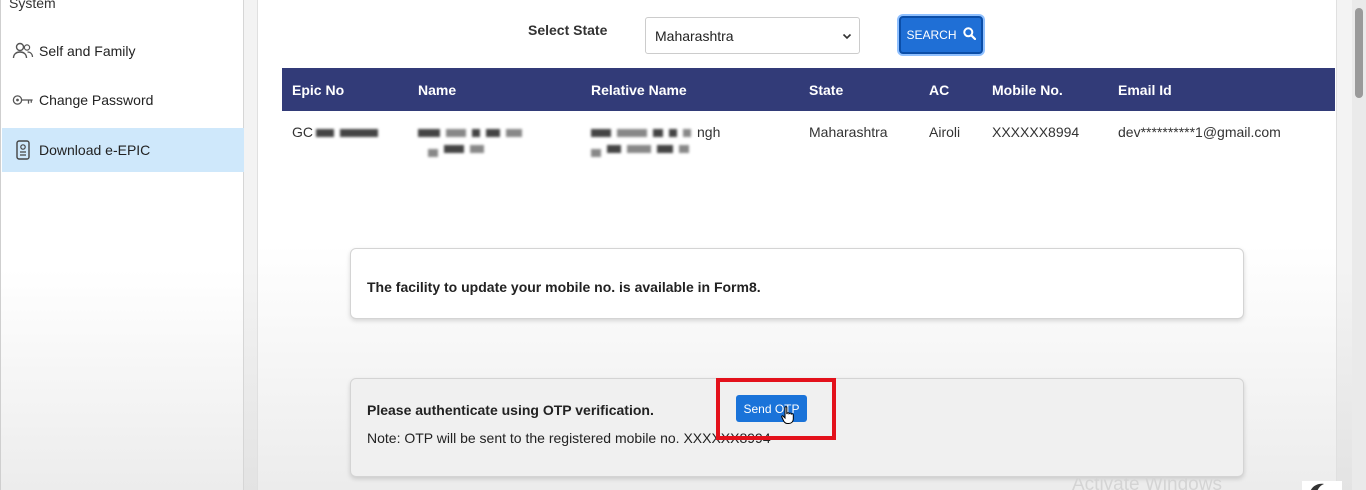  I want to click on cell-name, so click(494, 144).